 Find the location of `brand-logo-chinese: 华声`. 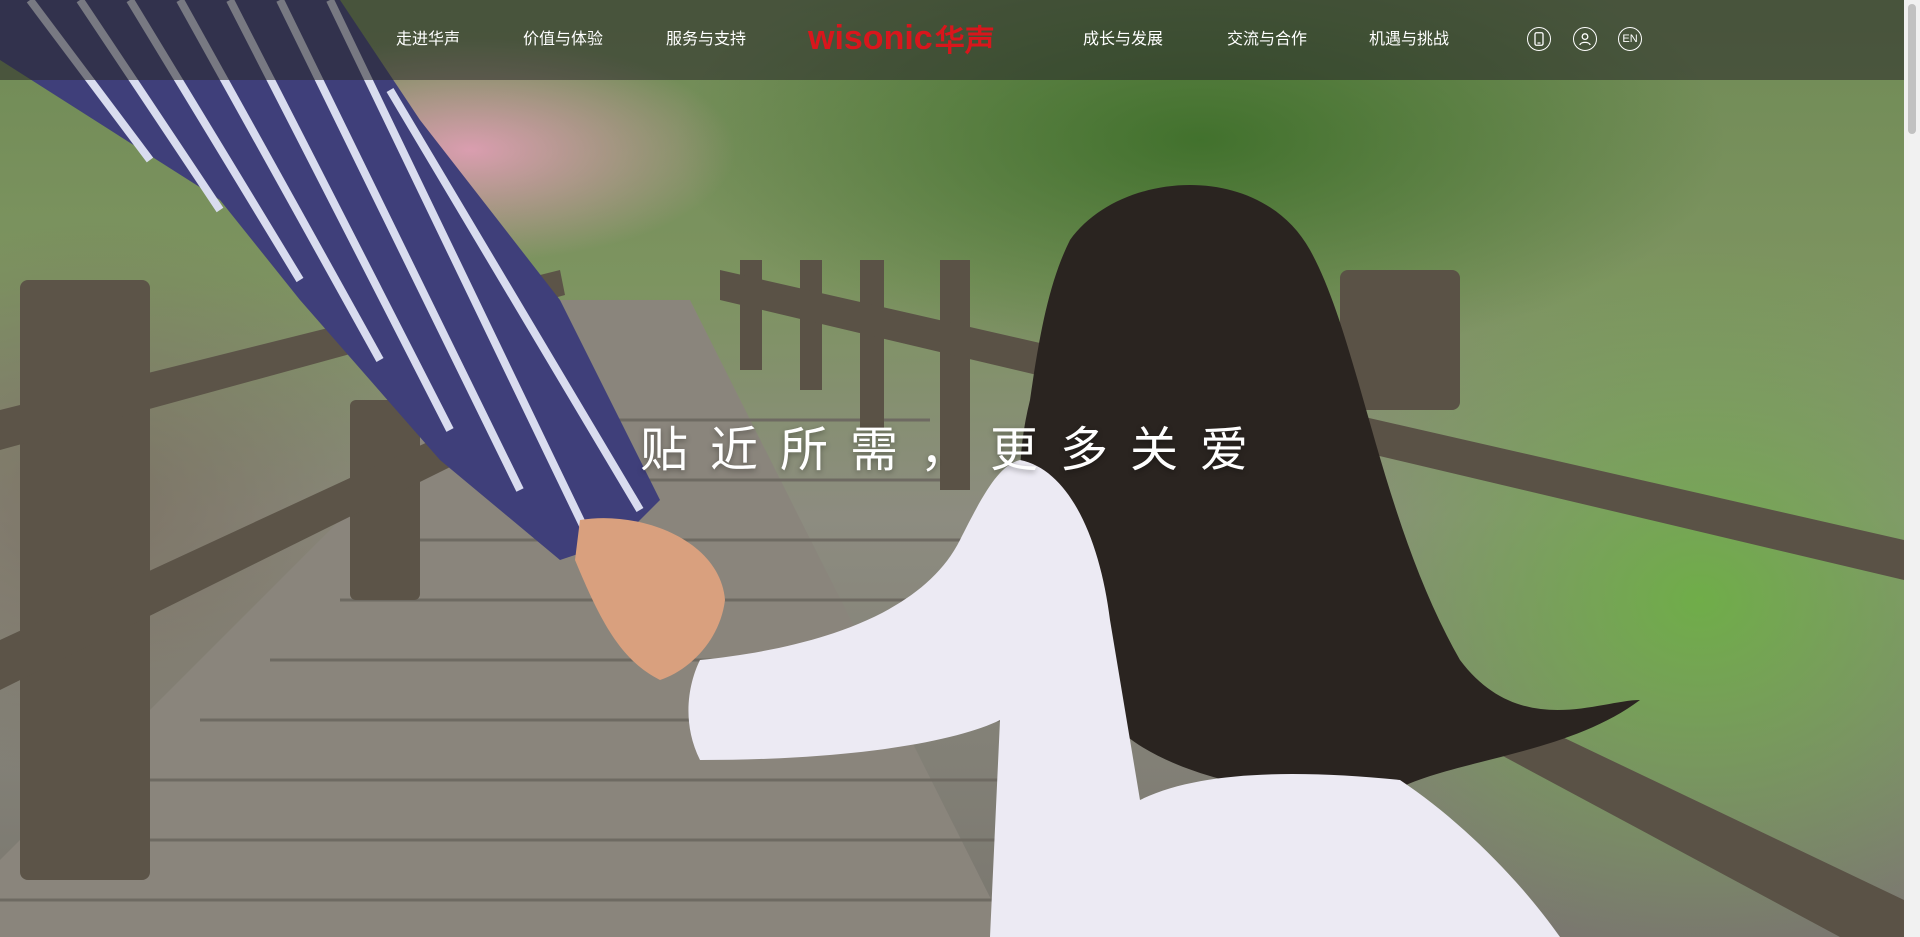

brand-logo-chinese: 华声 is located at coordinates (964, 41).